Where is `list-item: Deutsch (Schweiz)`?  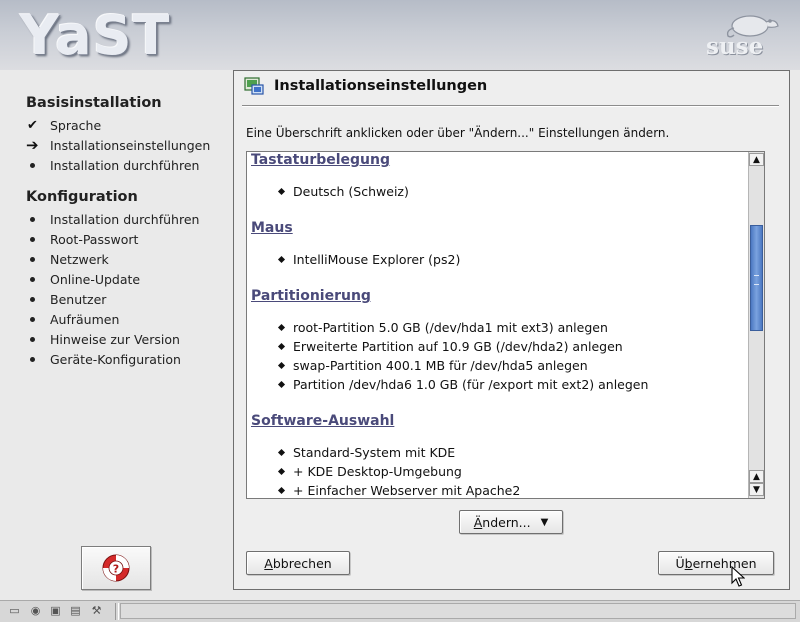 list-item: Deutsch (Schweiz) is located at coordinates (343, 191).